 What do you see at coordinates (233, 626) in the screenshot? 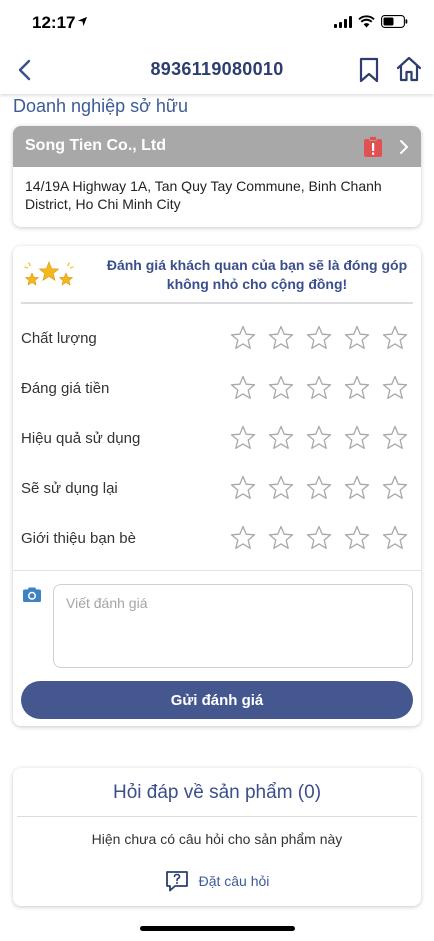
I see `review-input` at bounding box center [233, 626].